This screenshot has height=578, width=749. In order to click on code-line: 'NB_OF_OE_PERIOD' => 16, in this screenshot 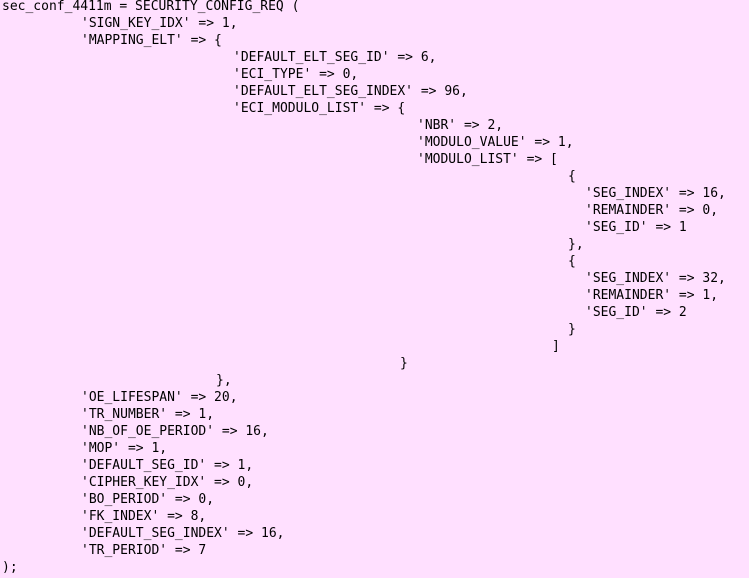, I will do `click(175, 431)`.